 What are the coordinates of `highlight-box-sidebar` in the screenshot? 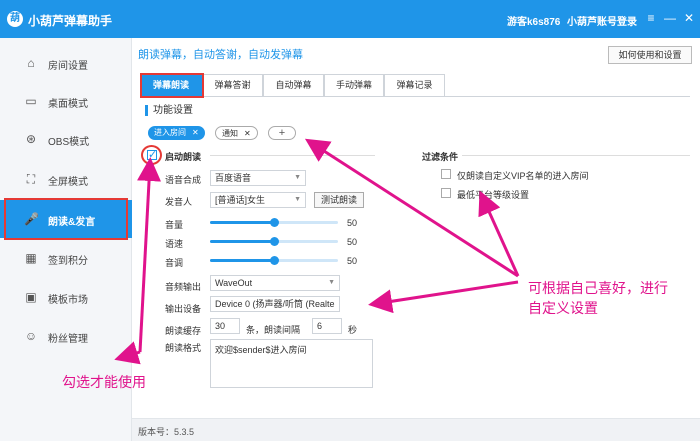 It's located at (66, 219).